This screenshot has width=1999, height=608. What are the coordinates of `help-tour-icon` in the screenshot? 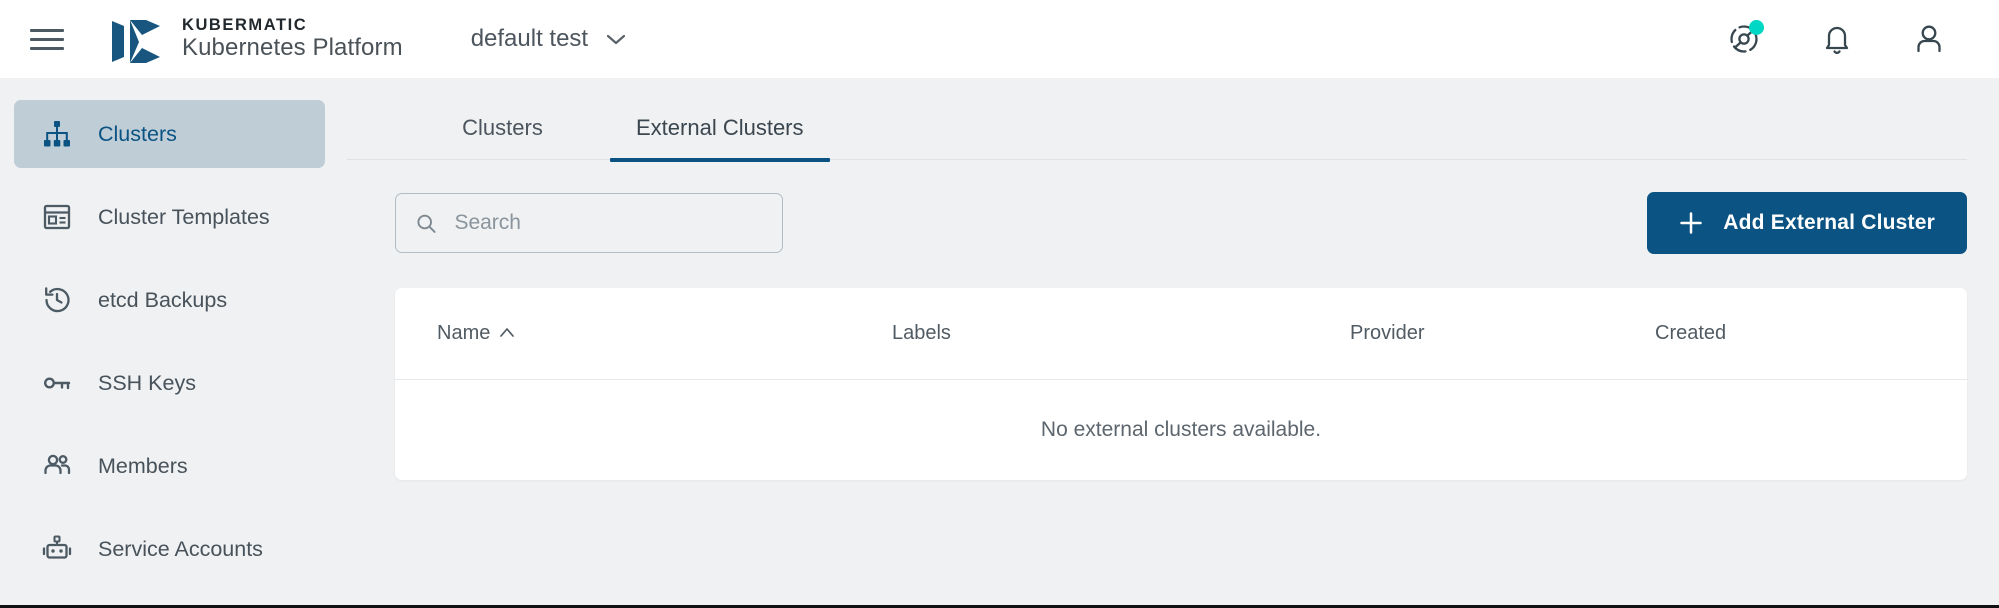 It's located at (1745, 39).